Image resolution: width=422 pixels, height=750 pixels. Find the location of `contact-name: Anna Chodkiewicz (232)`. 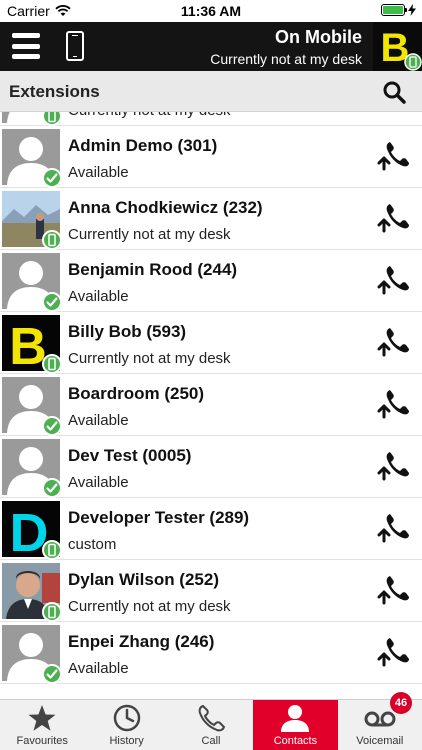

contact-name: Anna Chodkiewicz (232) is located at coordinates (165, 207).